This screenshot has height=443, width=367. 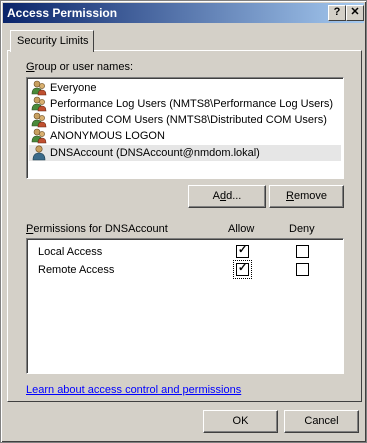 What do you see at coordinates (39, 153) in the screenshot?
I see `user-icon` at bounding box center [39, 153].